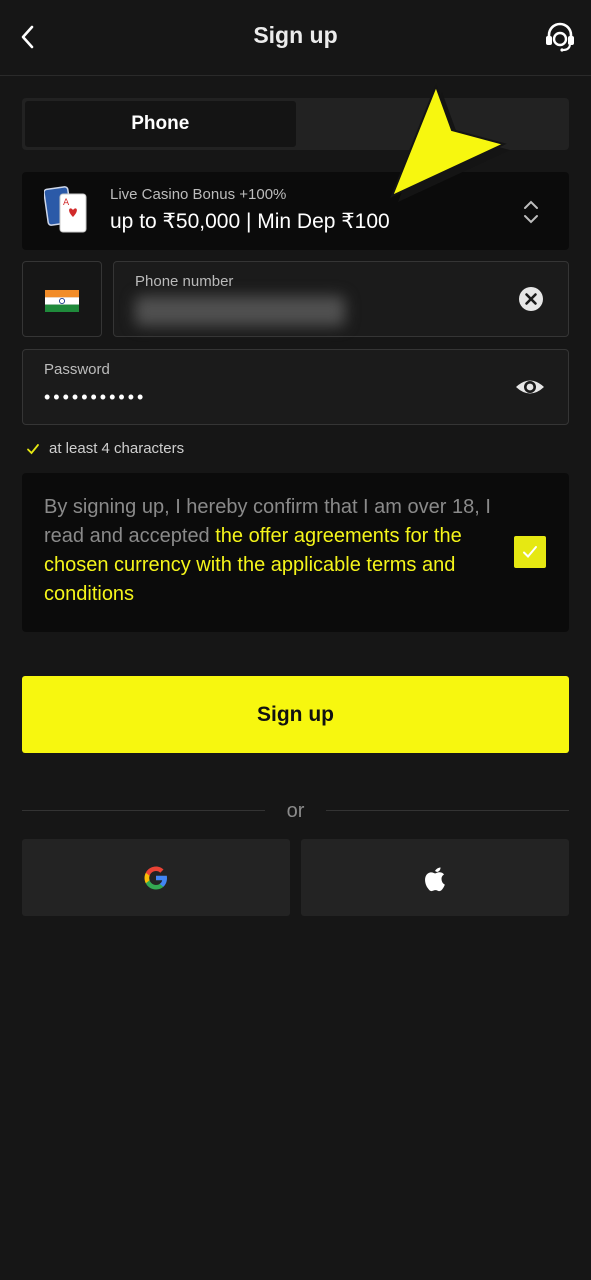 This screenshot has width=591, height=1280. I want to click on password-field: Password •••••••••••, so click(295, 387).